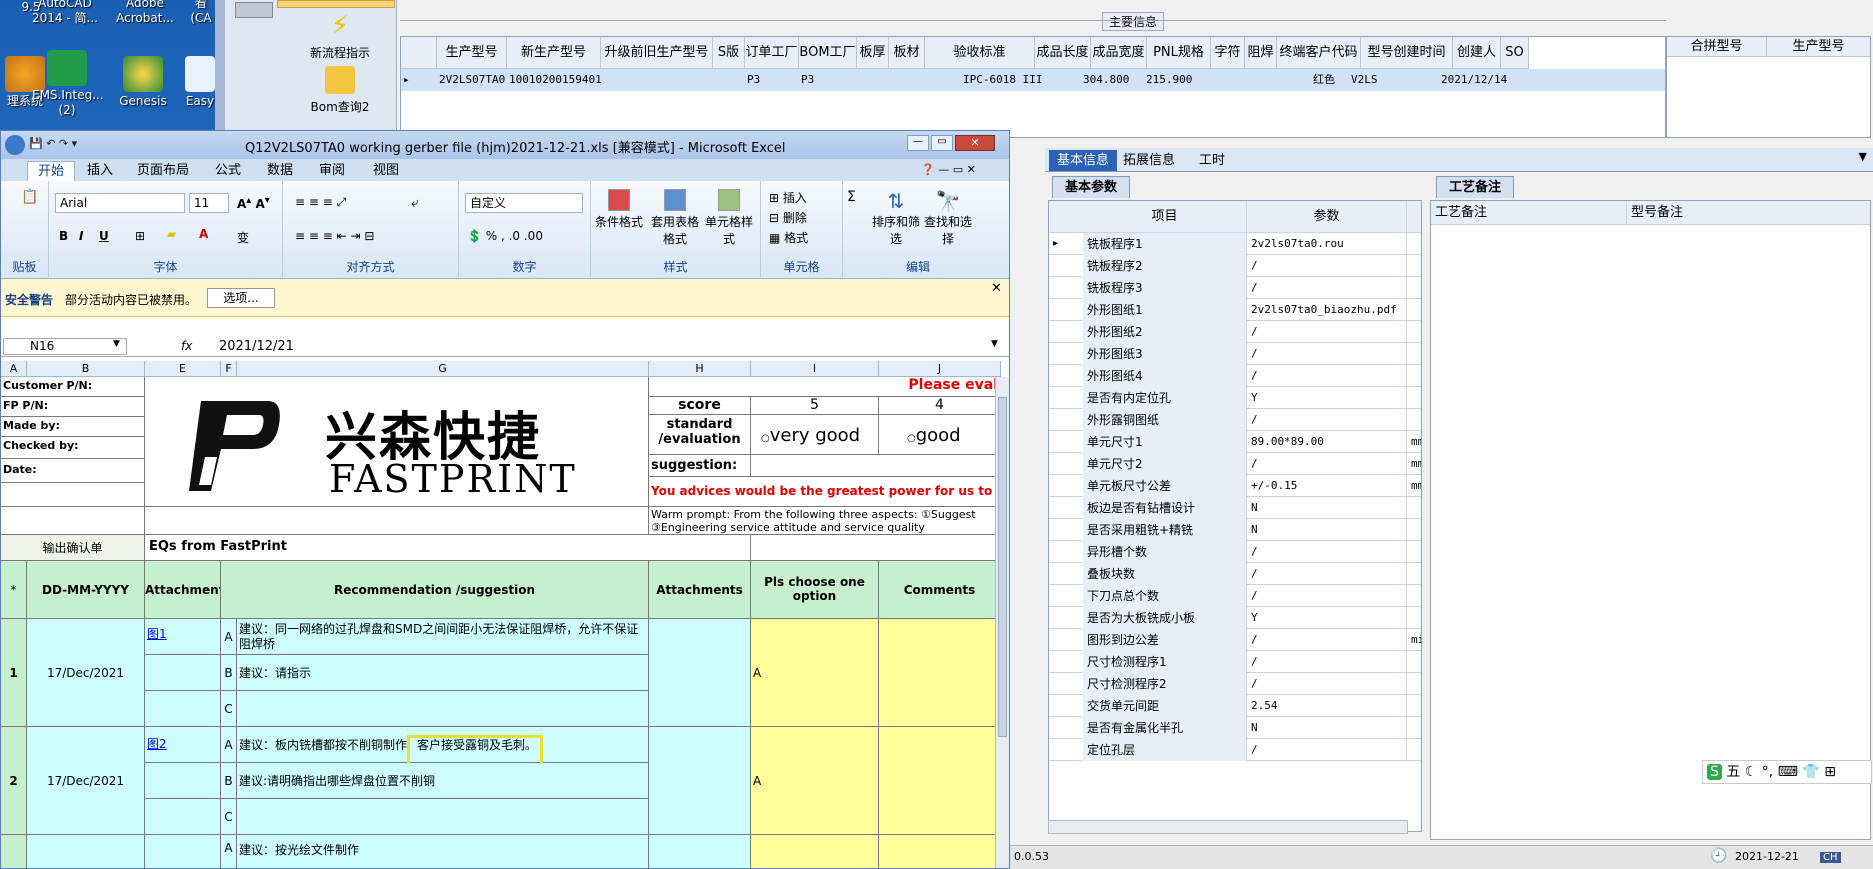  What do you see at coordinates (443, 637) in the screenshot?
I see `suggestion-a: 建议：同一网络的过孔焊盘和SMD之间间距小无法保证阻焊桥，允许不保证阻焊桥` at bounding box center [443, 637].